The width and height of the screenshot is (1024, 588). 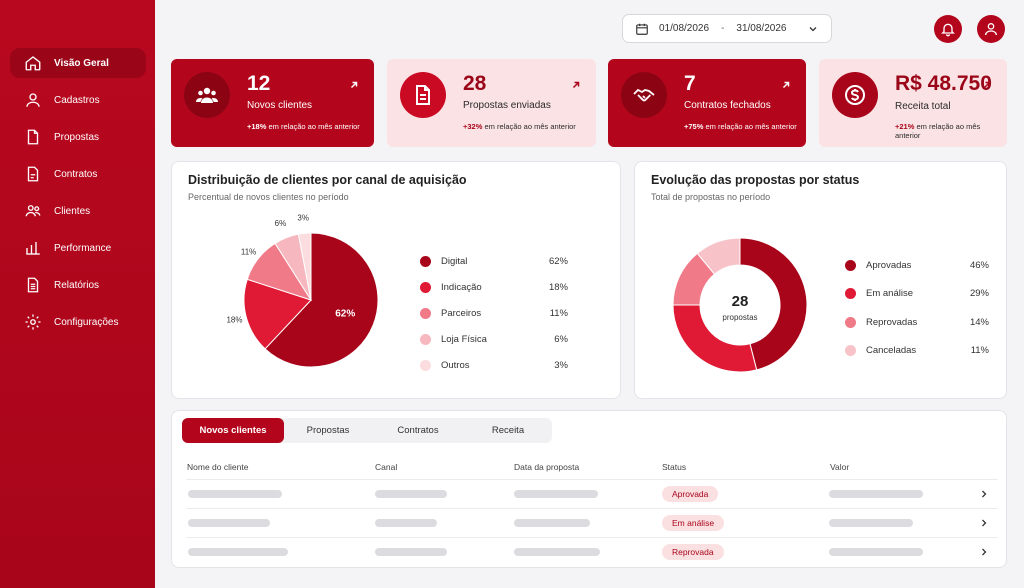 I want to click on legend-item-reprovadas: Reprovadas 14%, so click(x=917, y=322).